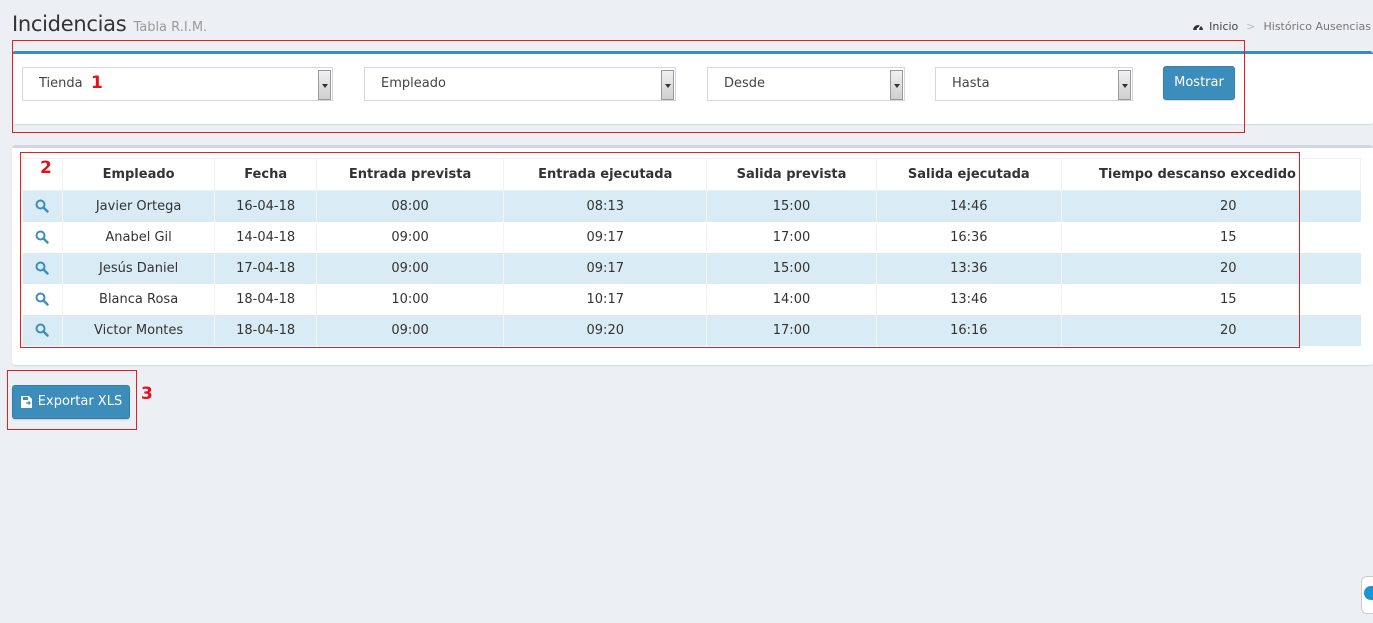 This screenshot has width=1373, height=623. Describe the element at coordinates (46, 168) in the screenshot. I see `annotation-label-2: 2` at that location.